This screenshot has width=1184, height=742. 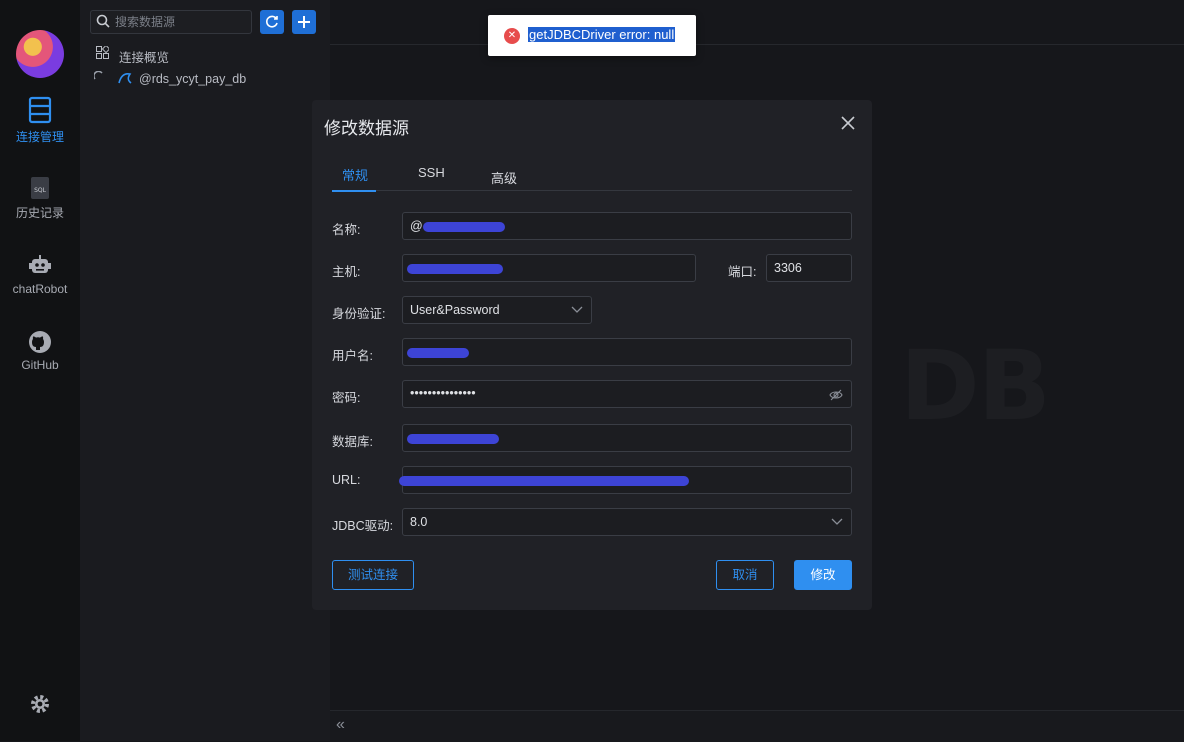 I want to click on collapse-icon: «, so click(x=340, y=725).